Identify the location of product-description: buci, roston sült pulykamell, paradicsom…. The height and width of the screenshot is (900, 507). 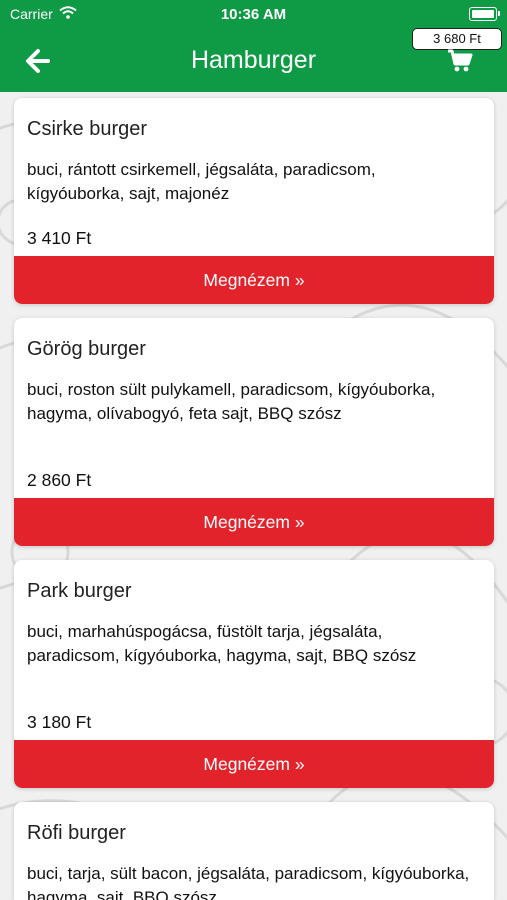
(231, 401).